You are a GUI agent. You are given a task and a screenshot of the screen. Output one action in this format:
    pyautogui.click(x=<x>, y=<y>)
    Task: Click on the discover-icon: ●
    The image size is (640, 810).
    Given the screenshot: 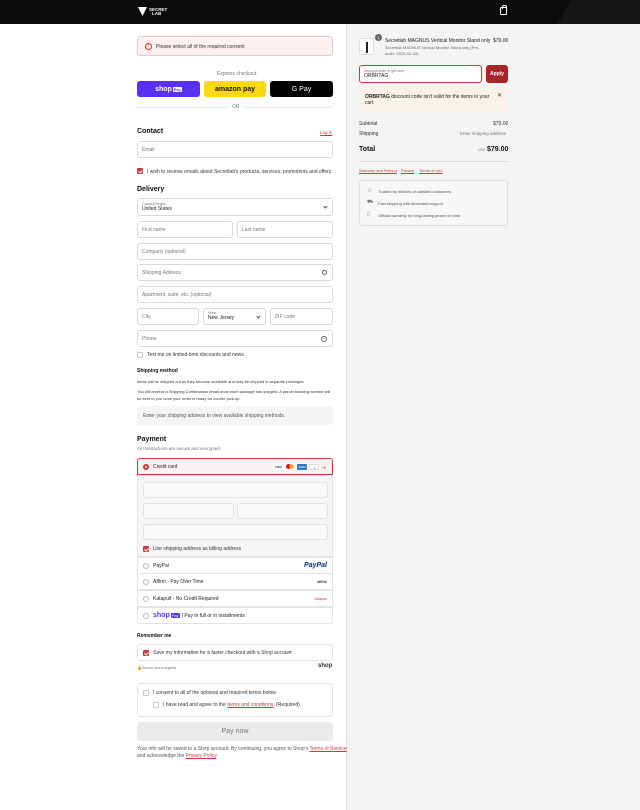 What is the action you would take?
    pyautogui.click(x=314, y=467)
    